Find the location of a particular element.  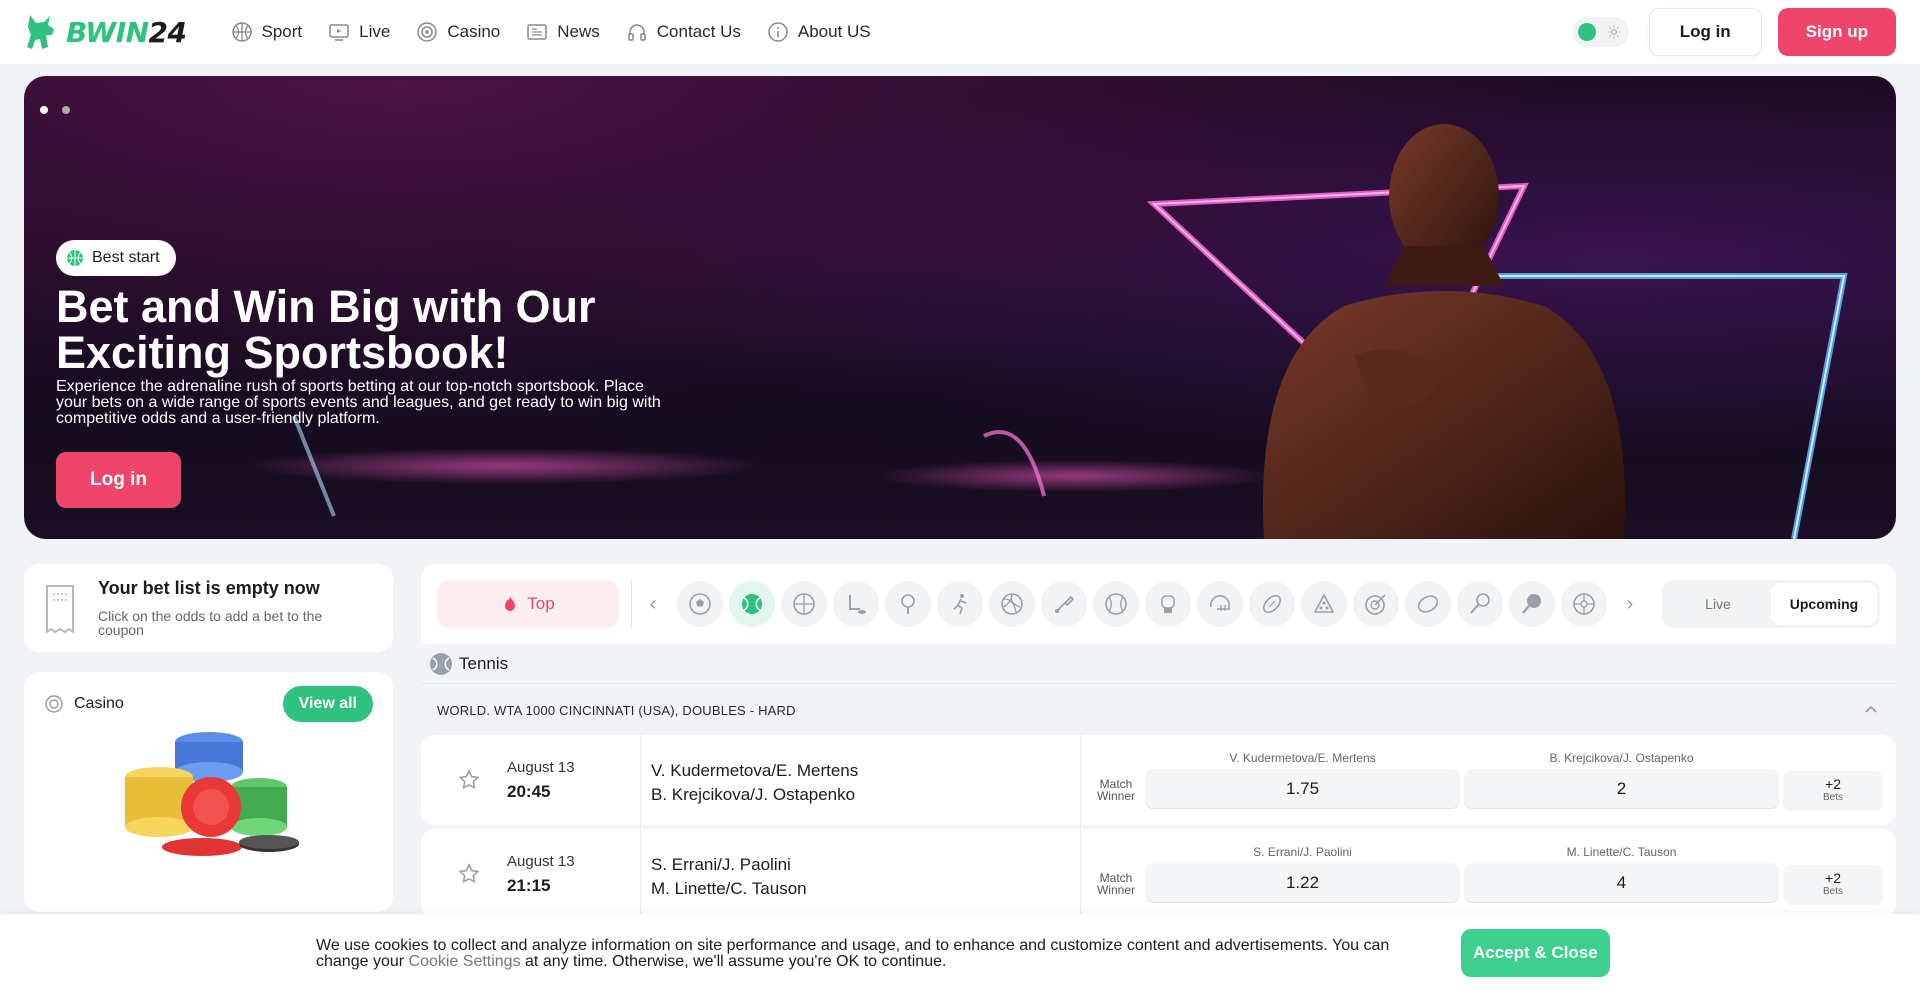

newspaper-icon is located at coordinates (537, 32).